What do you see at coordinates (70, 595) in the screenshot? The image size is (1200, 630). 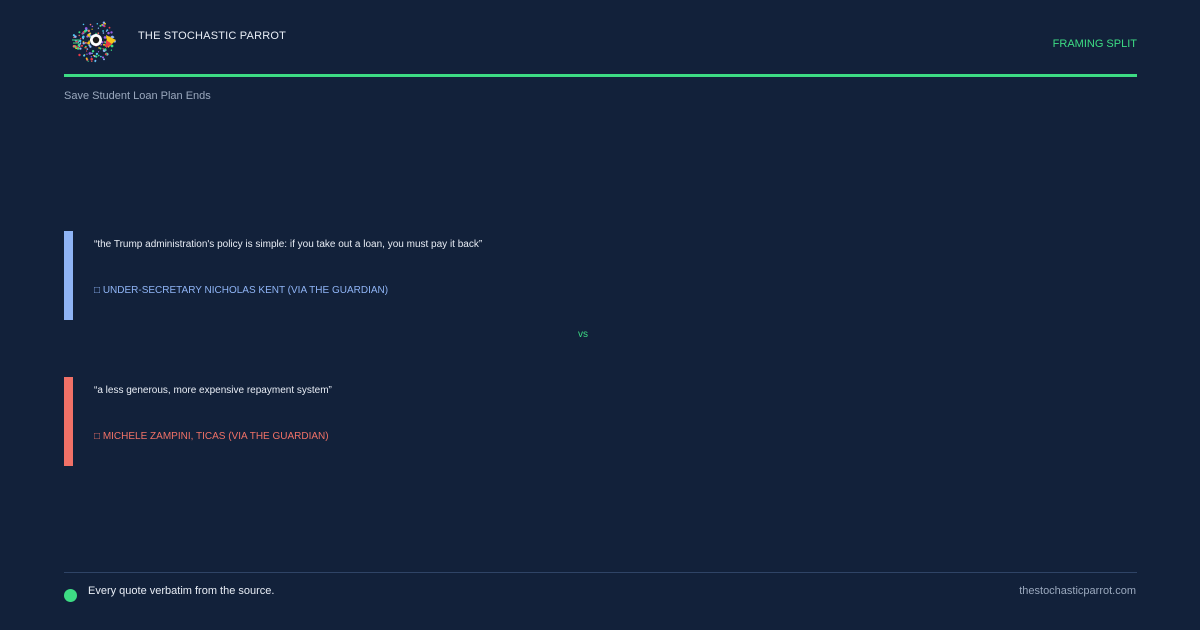 I see `status-dot-icon` at bounding box center [70, 595].